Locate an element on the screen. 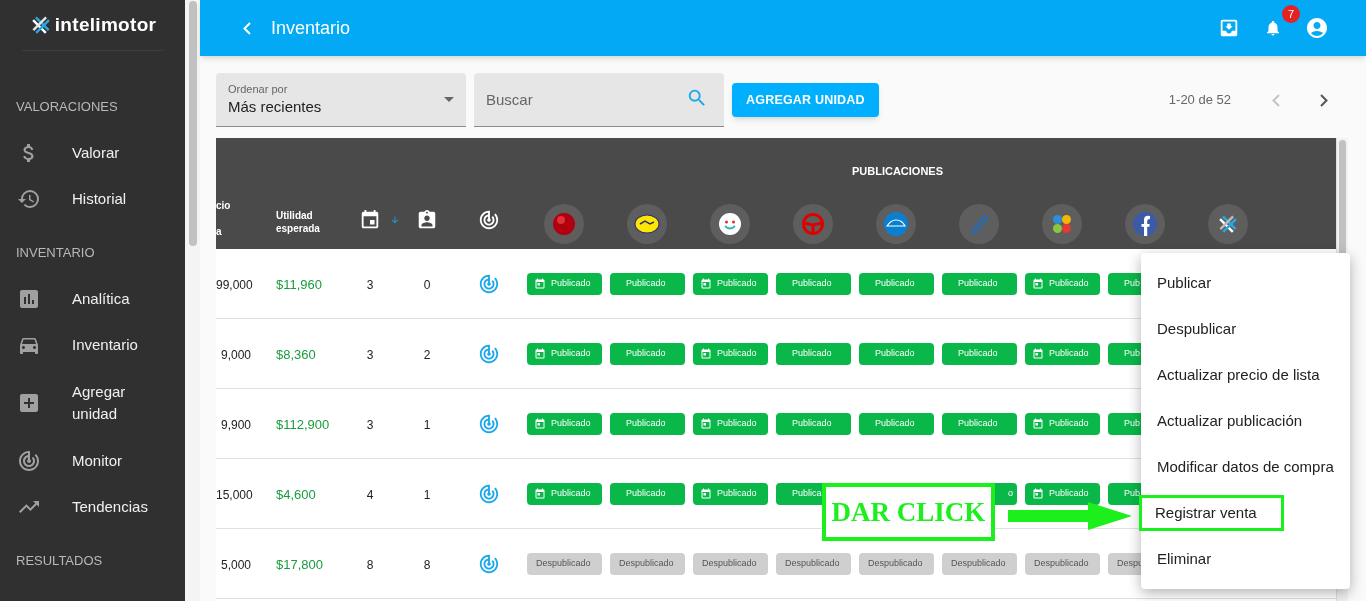 Image resolution: width=1366 pixels, height=601 pixels. handshake-icon is located at coordinates (647, 224).